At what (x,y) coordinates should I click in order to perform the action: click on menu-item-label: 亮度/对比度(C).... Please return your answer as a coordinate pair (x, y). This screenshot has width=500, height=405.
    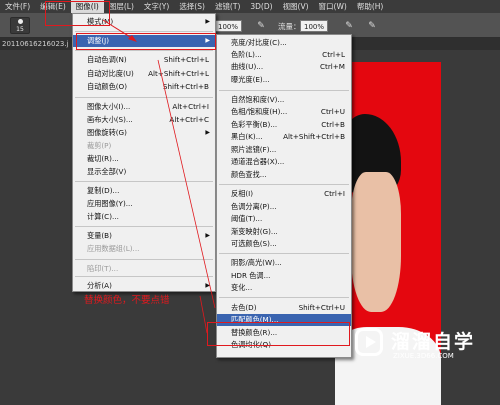
    Looking at the image, I should click on (259, 42).